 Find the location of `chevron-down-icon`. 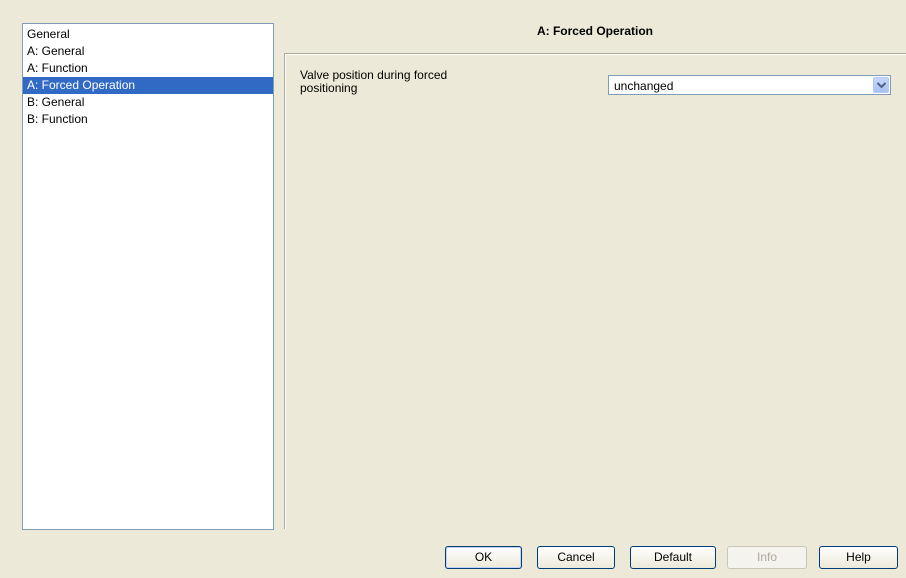

chevron-down-icon is located at coordinates (881, 85).